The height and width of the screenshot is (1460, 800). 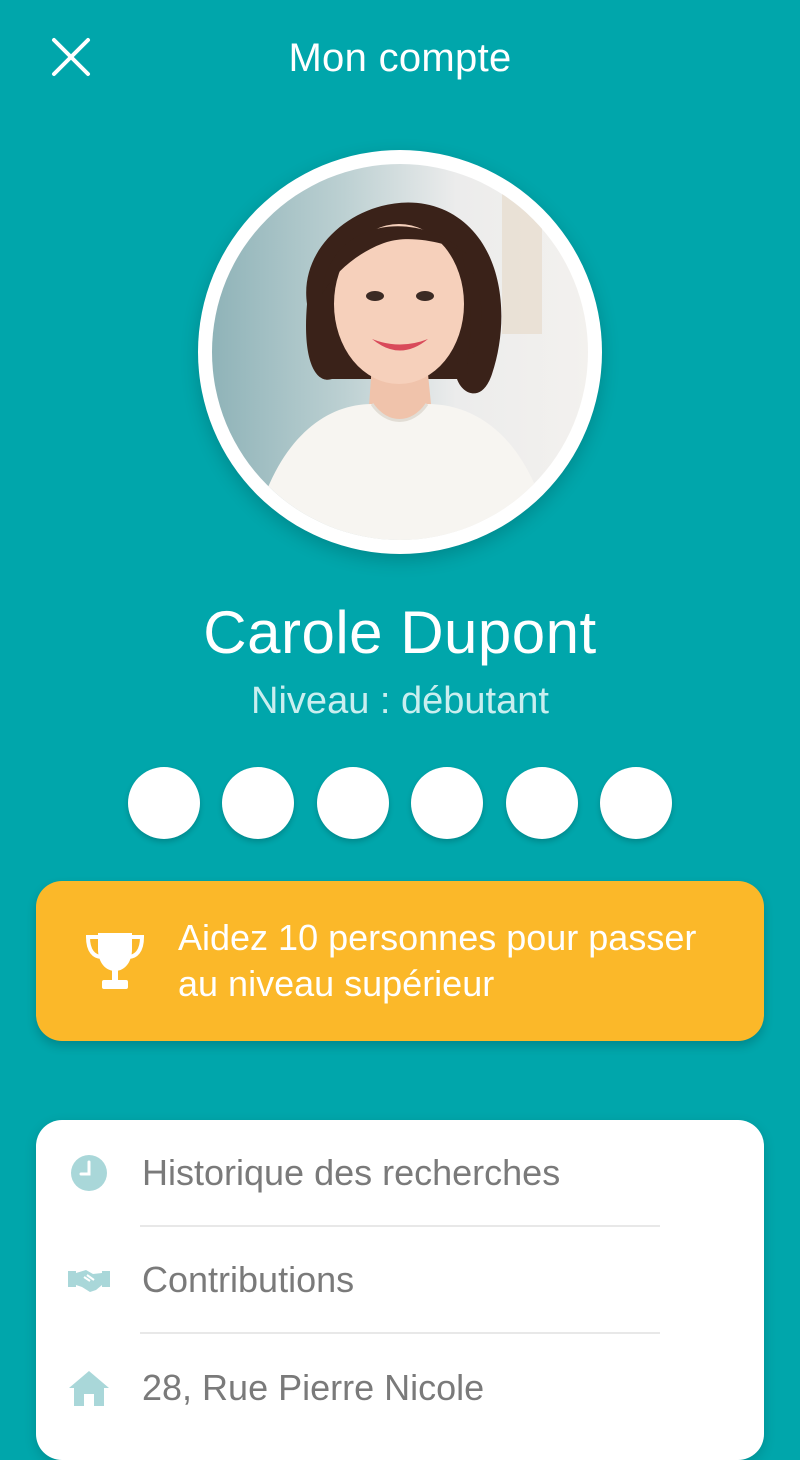 What do you see at coordinates (400, 632) in the screenshot?
I see `user-name: Carole Dupont` at bounding box center [400, 632].